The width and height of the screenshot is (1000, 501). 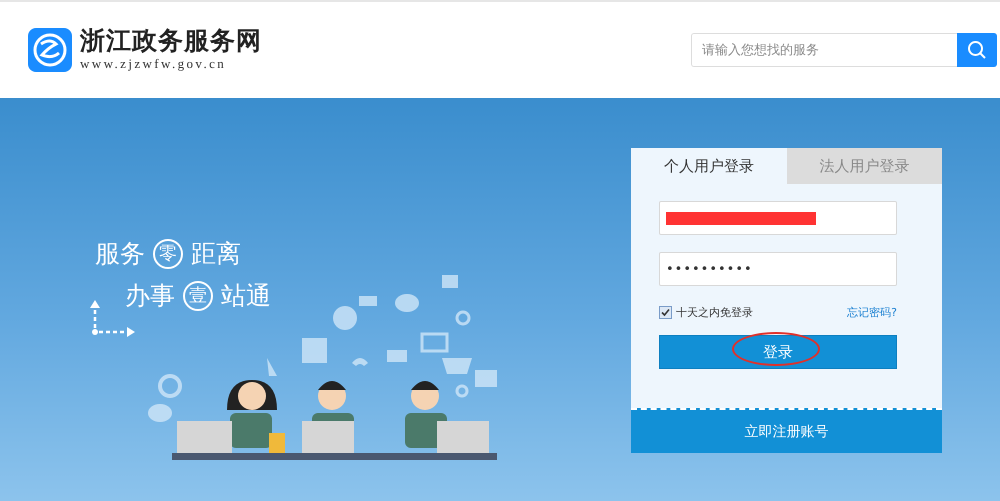 What do you see at coordinates (778, 269) in the screenshot?
I see `password-field: ••••••••••` at bounding box center [778, 269].